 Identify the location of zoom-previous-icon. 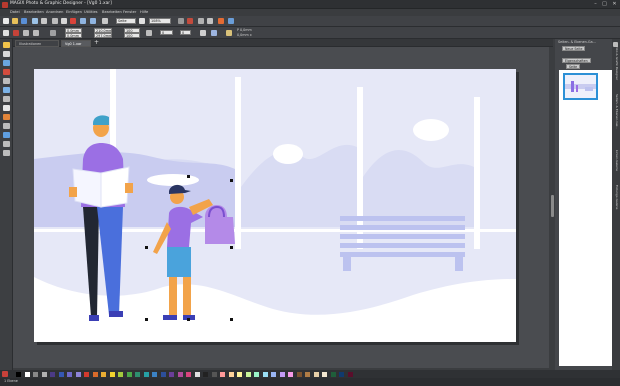
(181, 21).